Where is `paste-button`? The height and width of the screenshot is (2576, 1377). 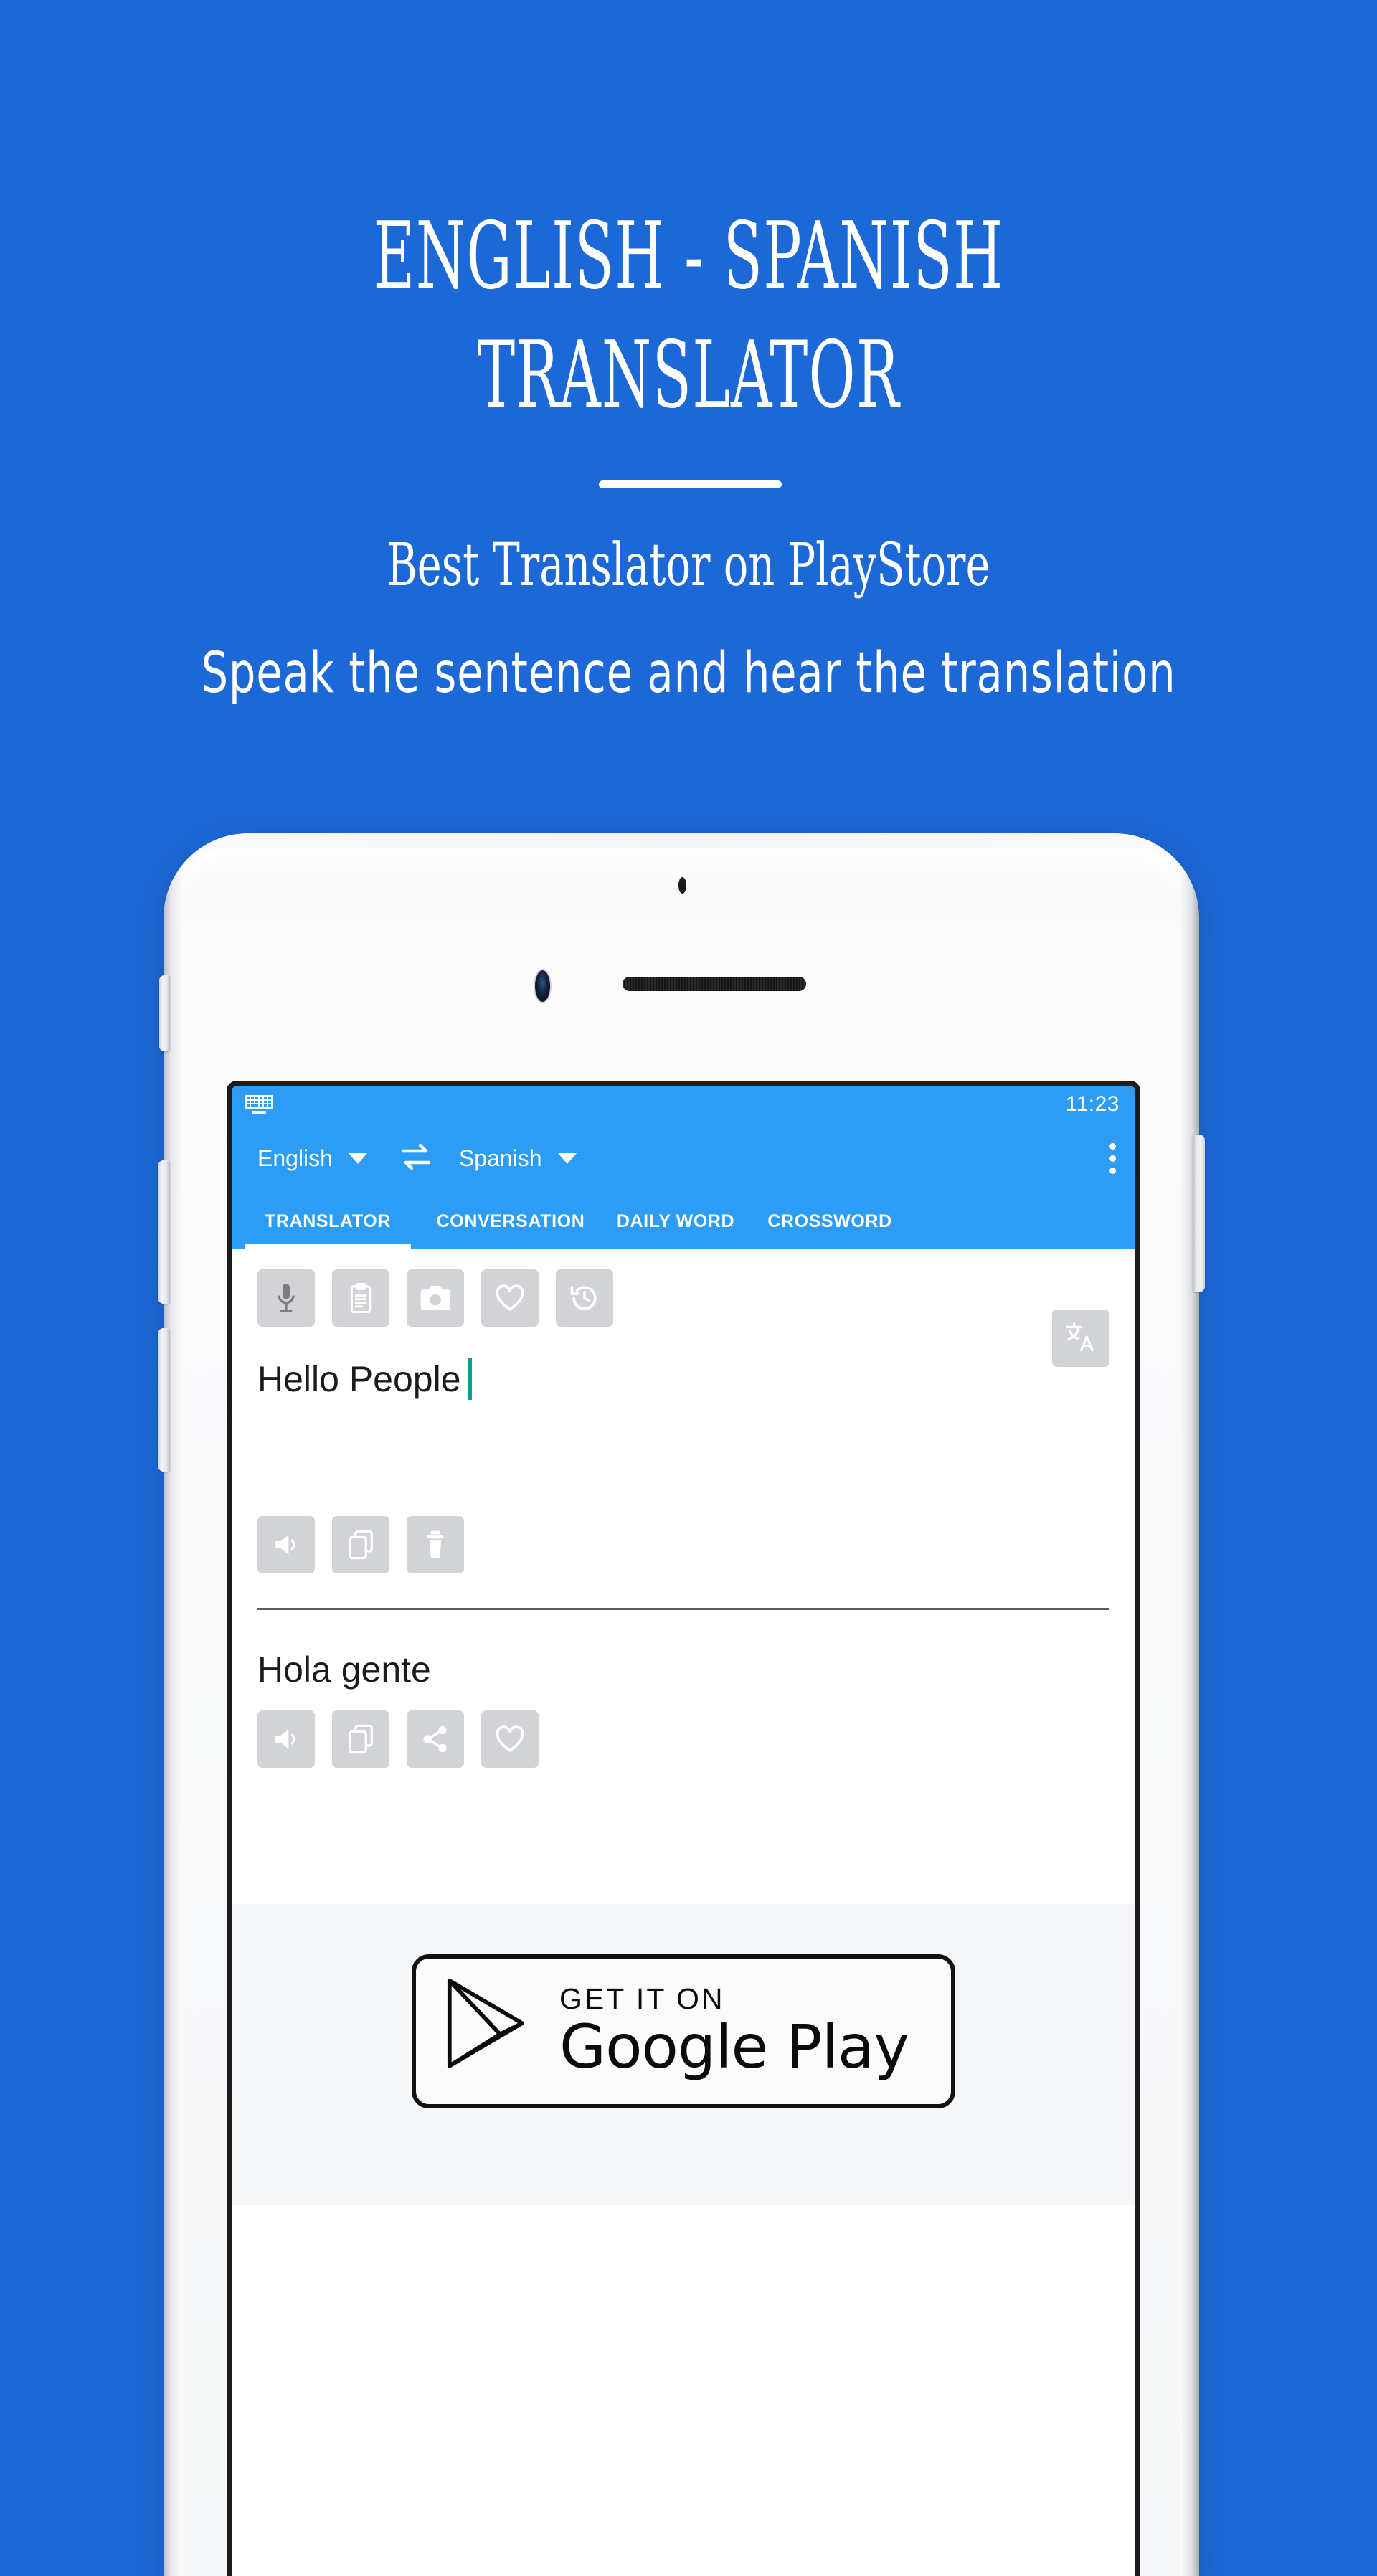
paste-button is located at coordinates (360, 1298).